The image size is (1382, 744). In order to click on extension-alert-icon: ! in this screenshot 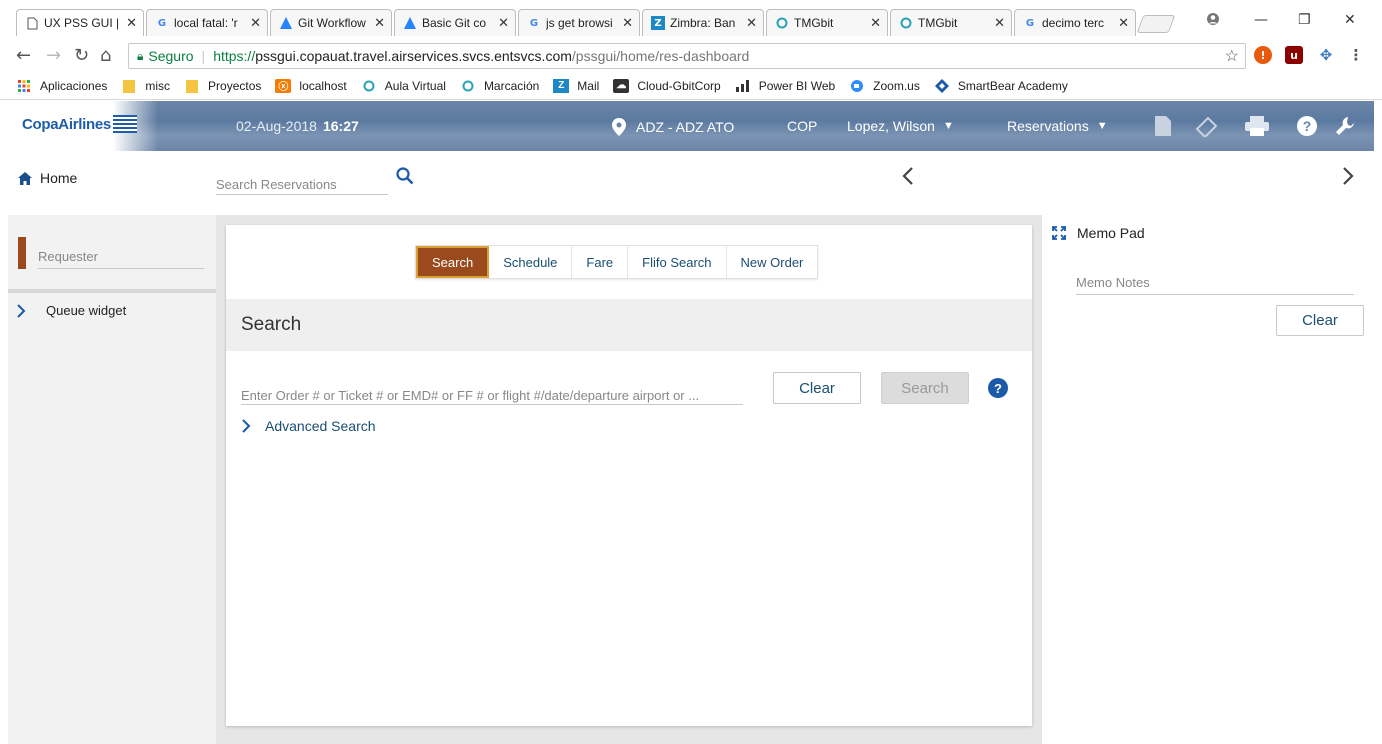, I will do `click(1263, 55)`.